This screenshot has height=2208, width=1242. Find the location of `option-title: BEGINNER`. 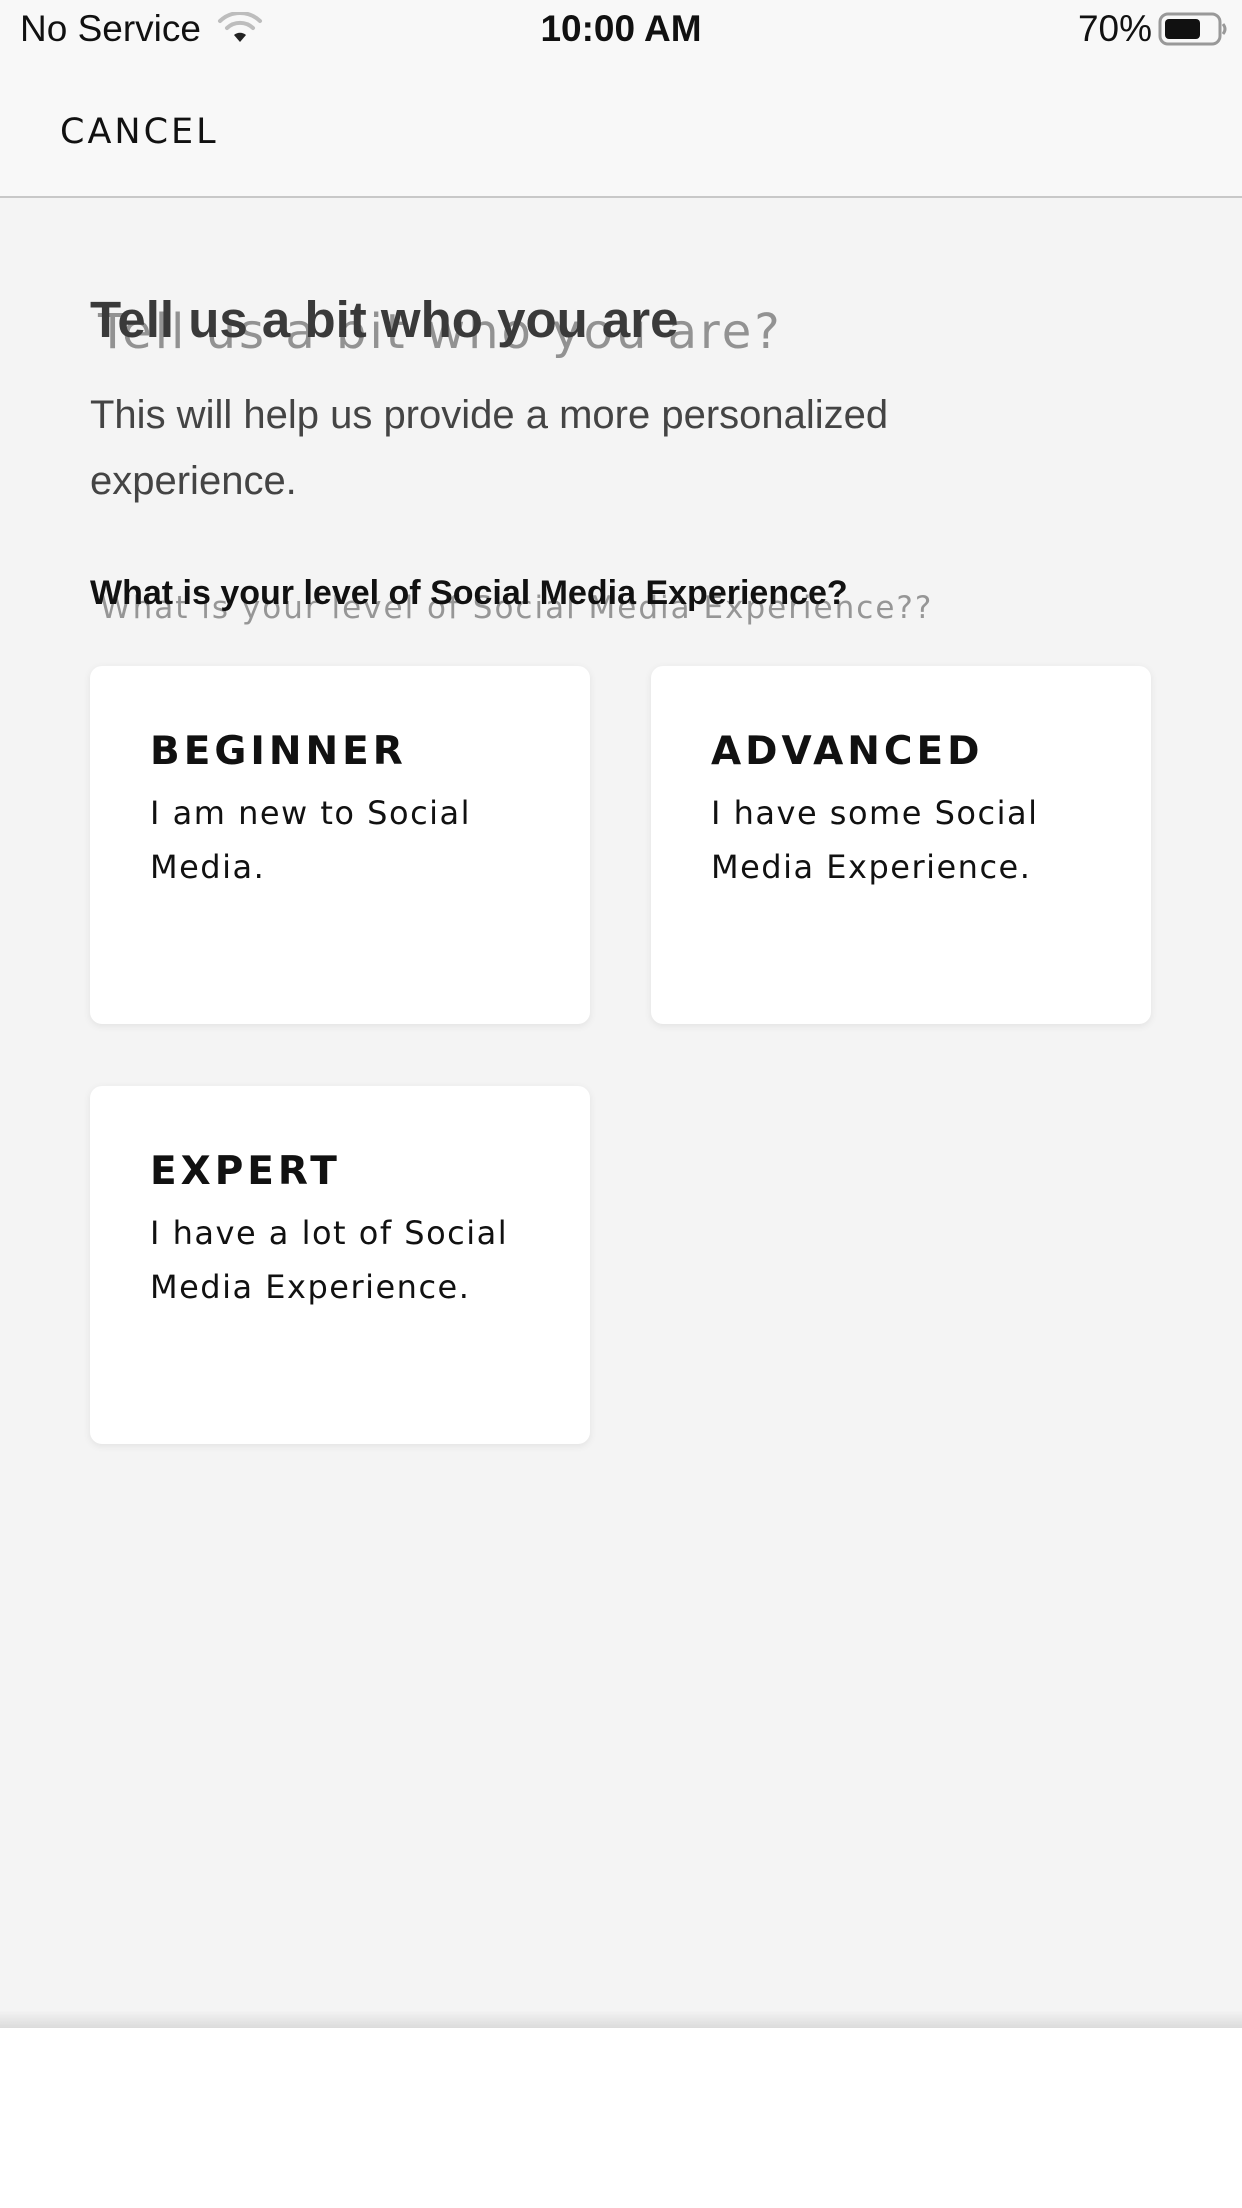

option-title: BEGINNER is located at coordinates (278, 751).